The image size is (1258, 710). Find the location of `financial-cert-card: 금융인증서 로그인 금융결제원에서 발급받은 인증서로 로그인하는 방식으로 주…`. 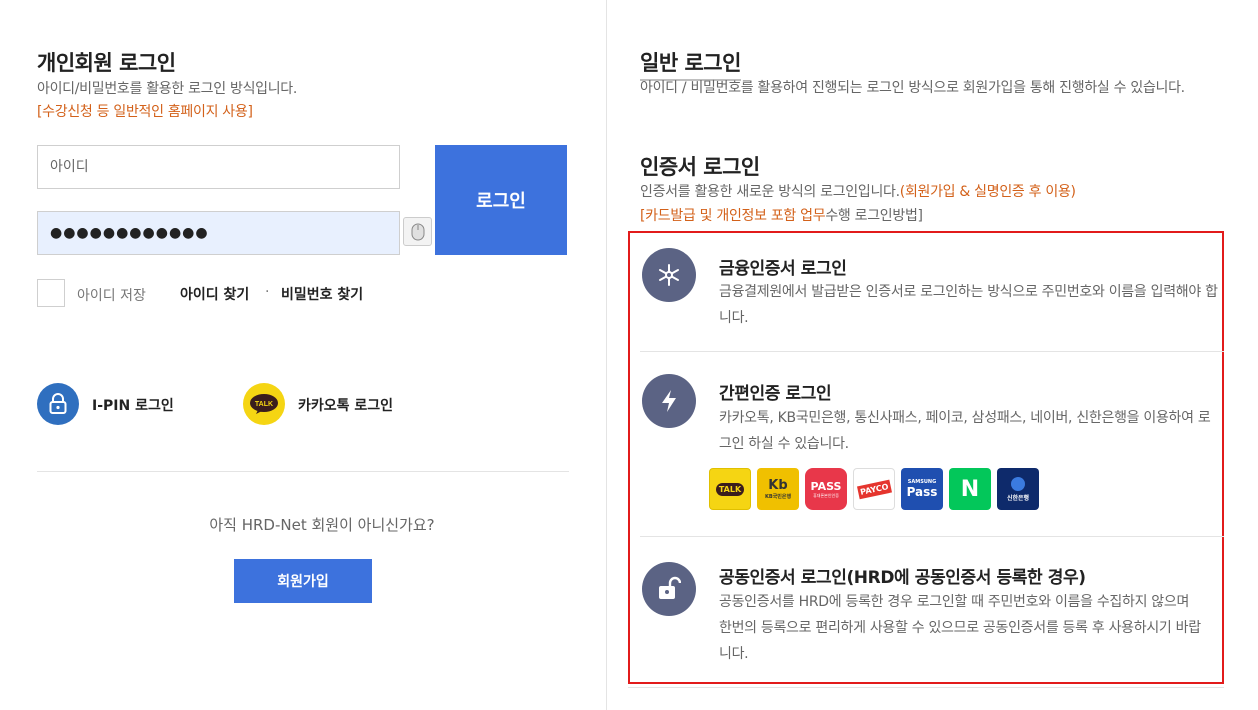

financial-cert-card: 금융인증서 로그인 금융결제원에서 발급받은 인증서로 로그인하는 방식으로 주… is located at coordinates (932, 292).